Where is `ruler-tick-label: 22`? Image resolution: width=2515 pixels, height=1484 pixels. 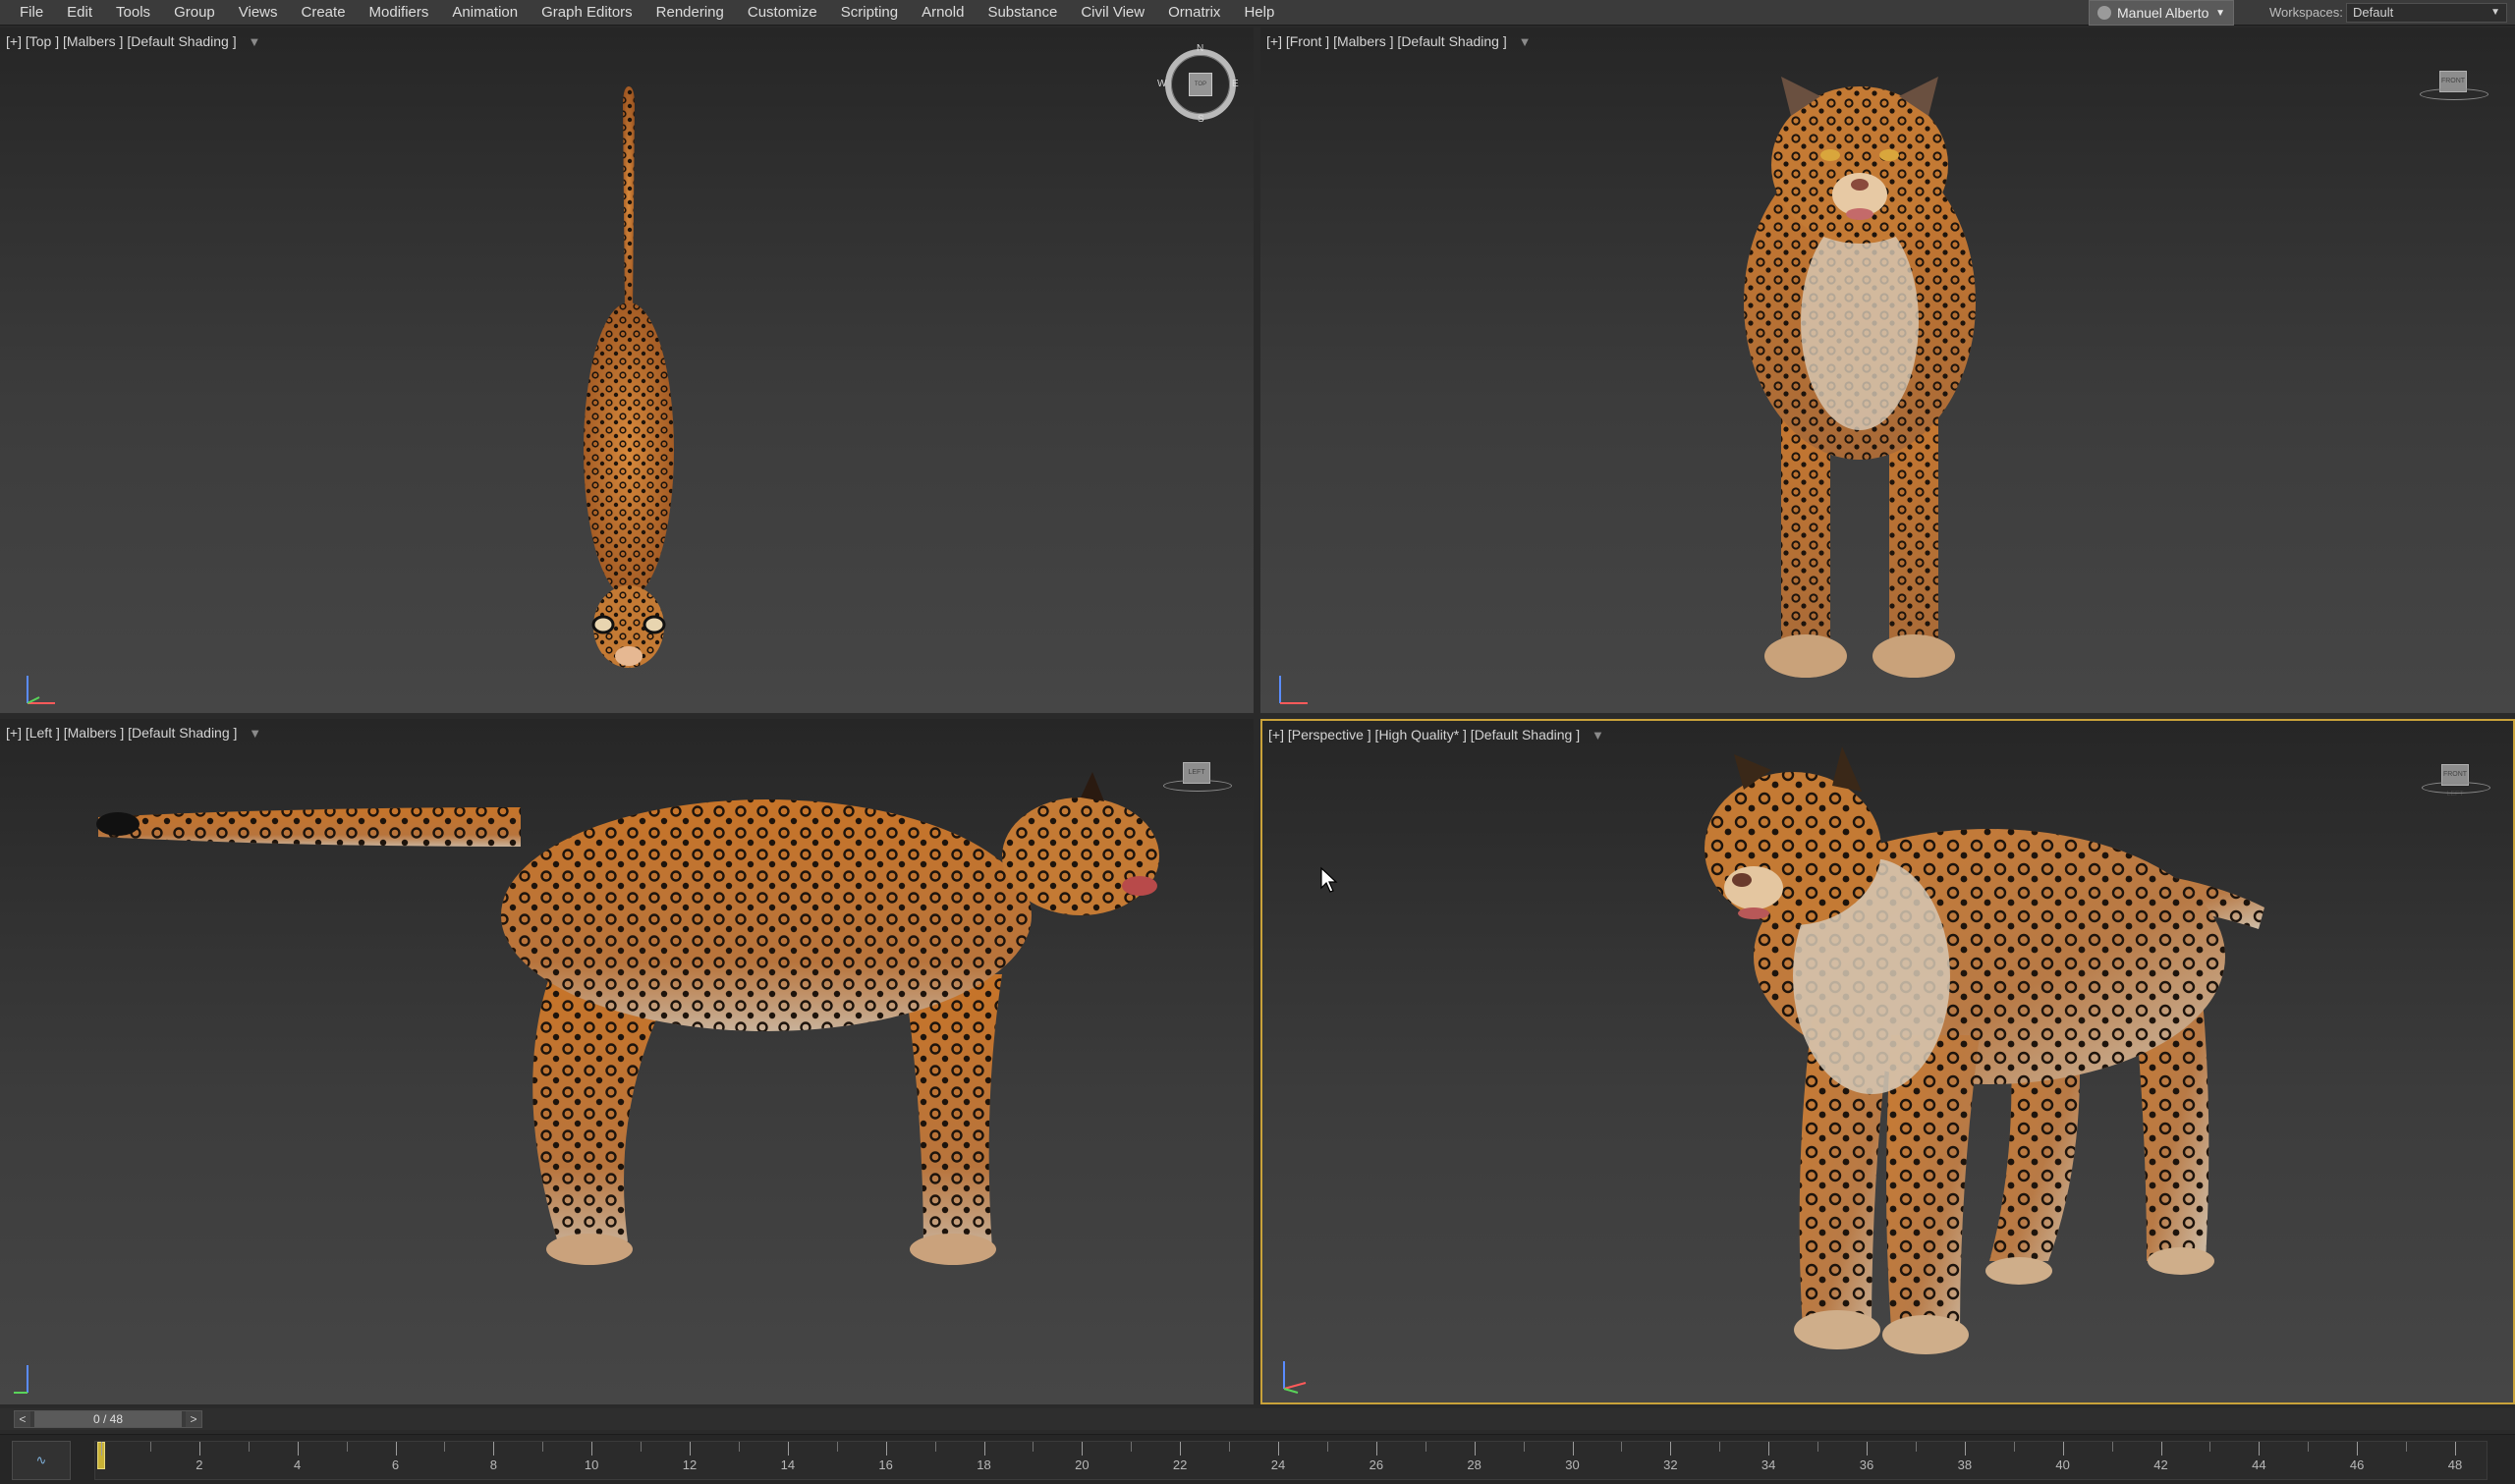
ruler-tick-label: 22 is located at coordinates (1180, 1464).